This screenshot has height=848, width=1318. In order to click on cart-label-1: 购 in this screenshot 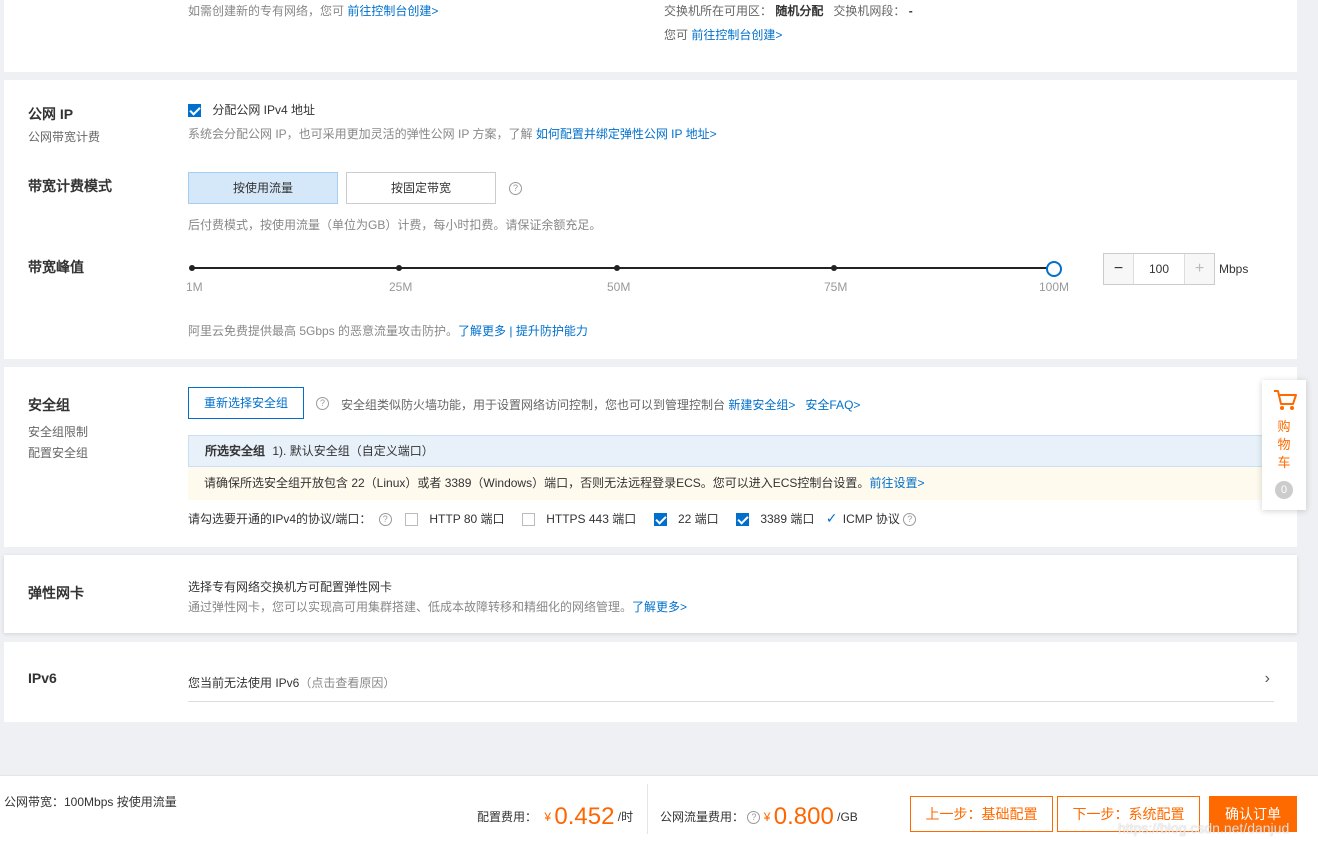, I will do `click(1284, 426)`.